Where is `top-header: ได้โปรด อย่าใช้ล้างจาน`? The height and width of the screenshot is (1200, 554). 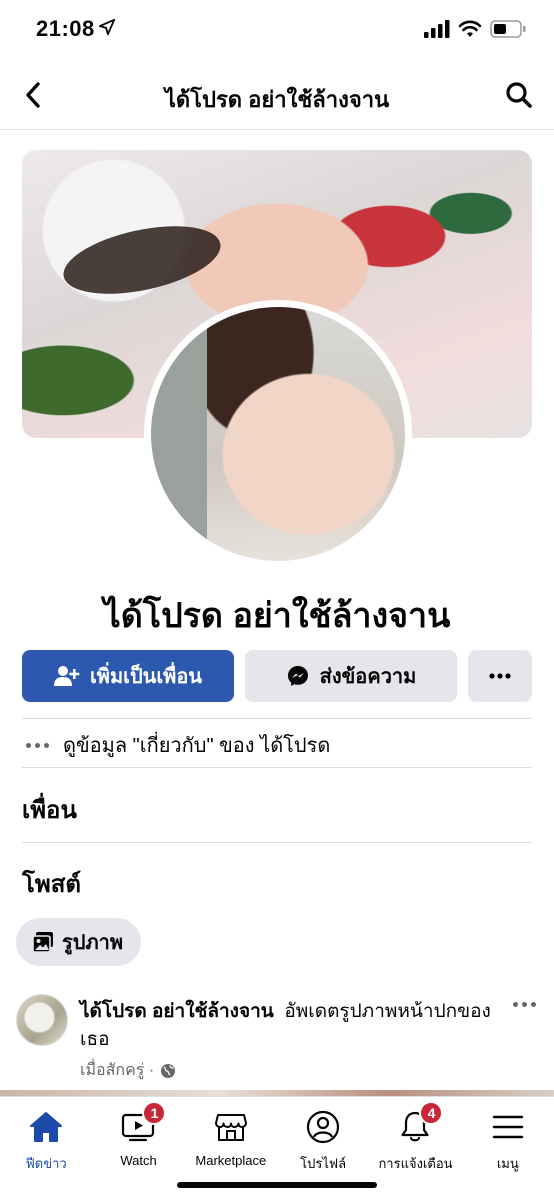 top-header: ได้โปรด อย่าใช้ล้างจาน is located at coordinates (277, 95).